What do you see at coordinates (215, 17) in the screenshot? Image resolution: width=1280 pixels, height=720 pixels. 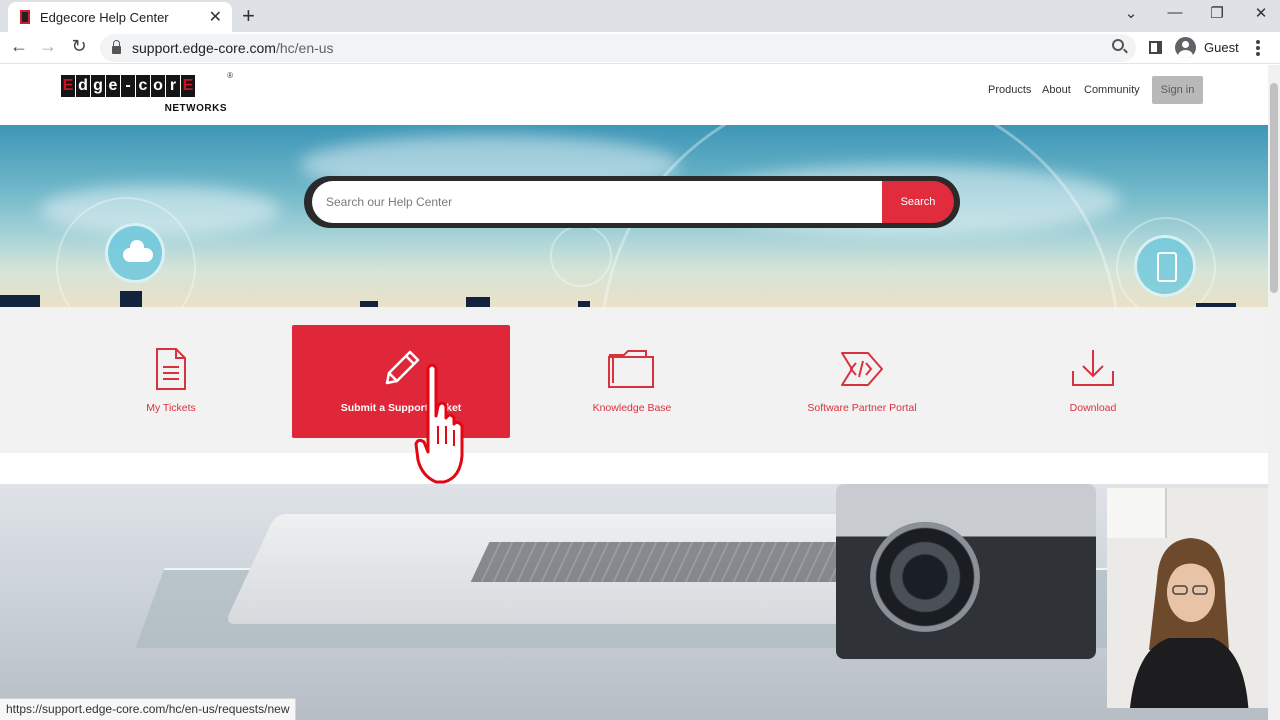 I see `close-tab-icon: ✕` at bounding box center [215, 17].